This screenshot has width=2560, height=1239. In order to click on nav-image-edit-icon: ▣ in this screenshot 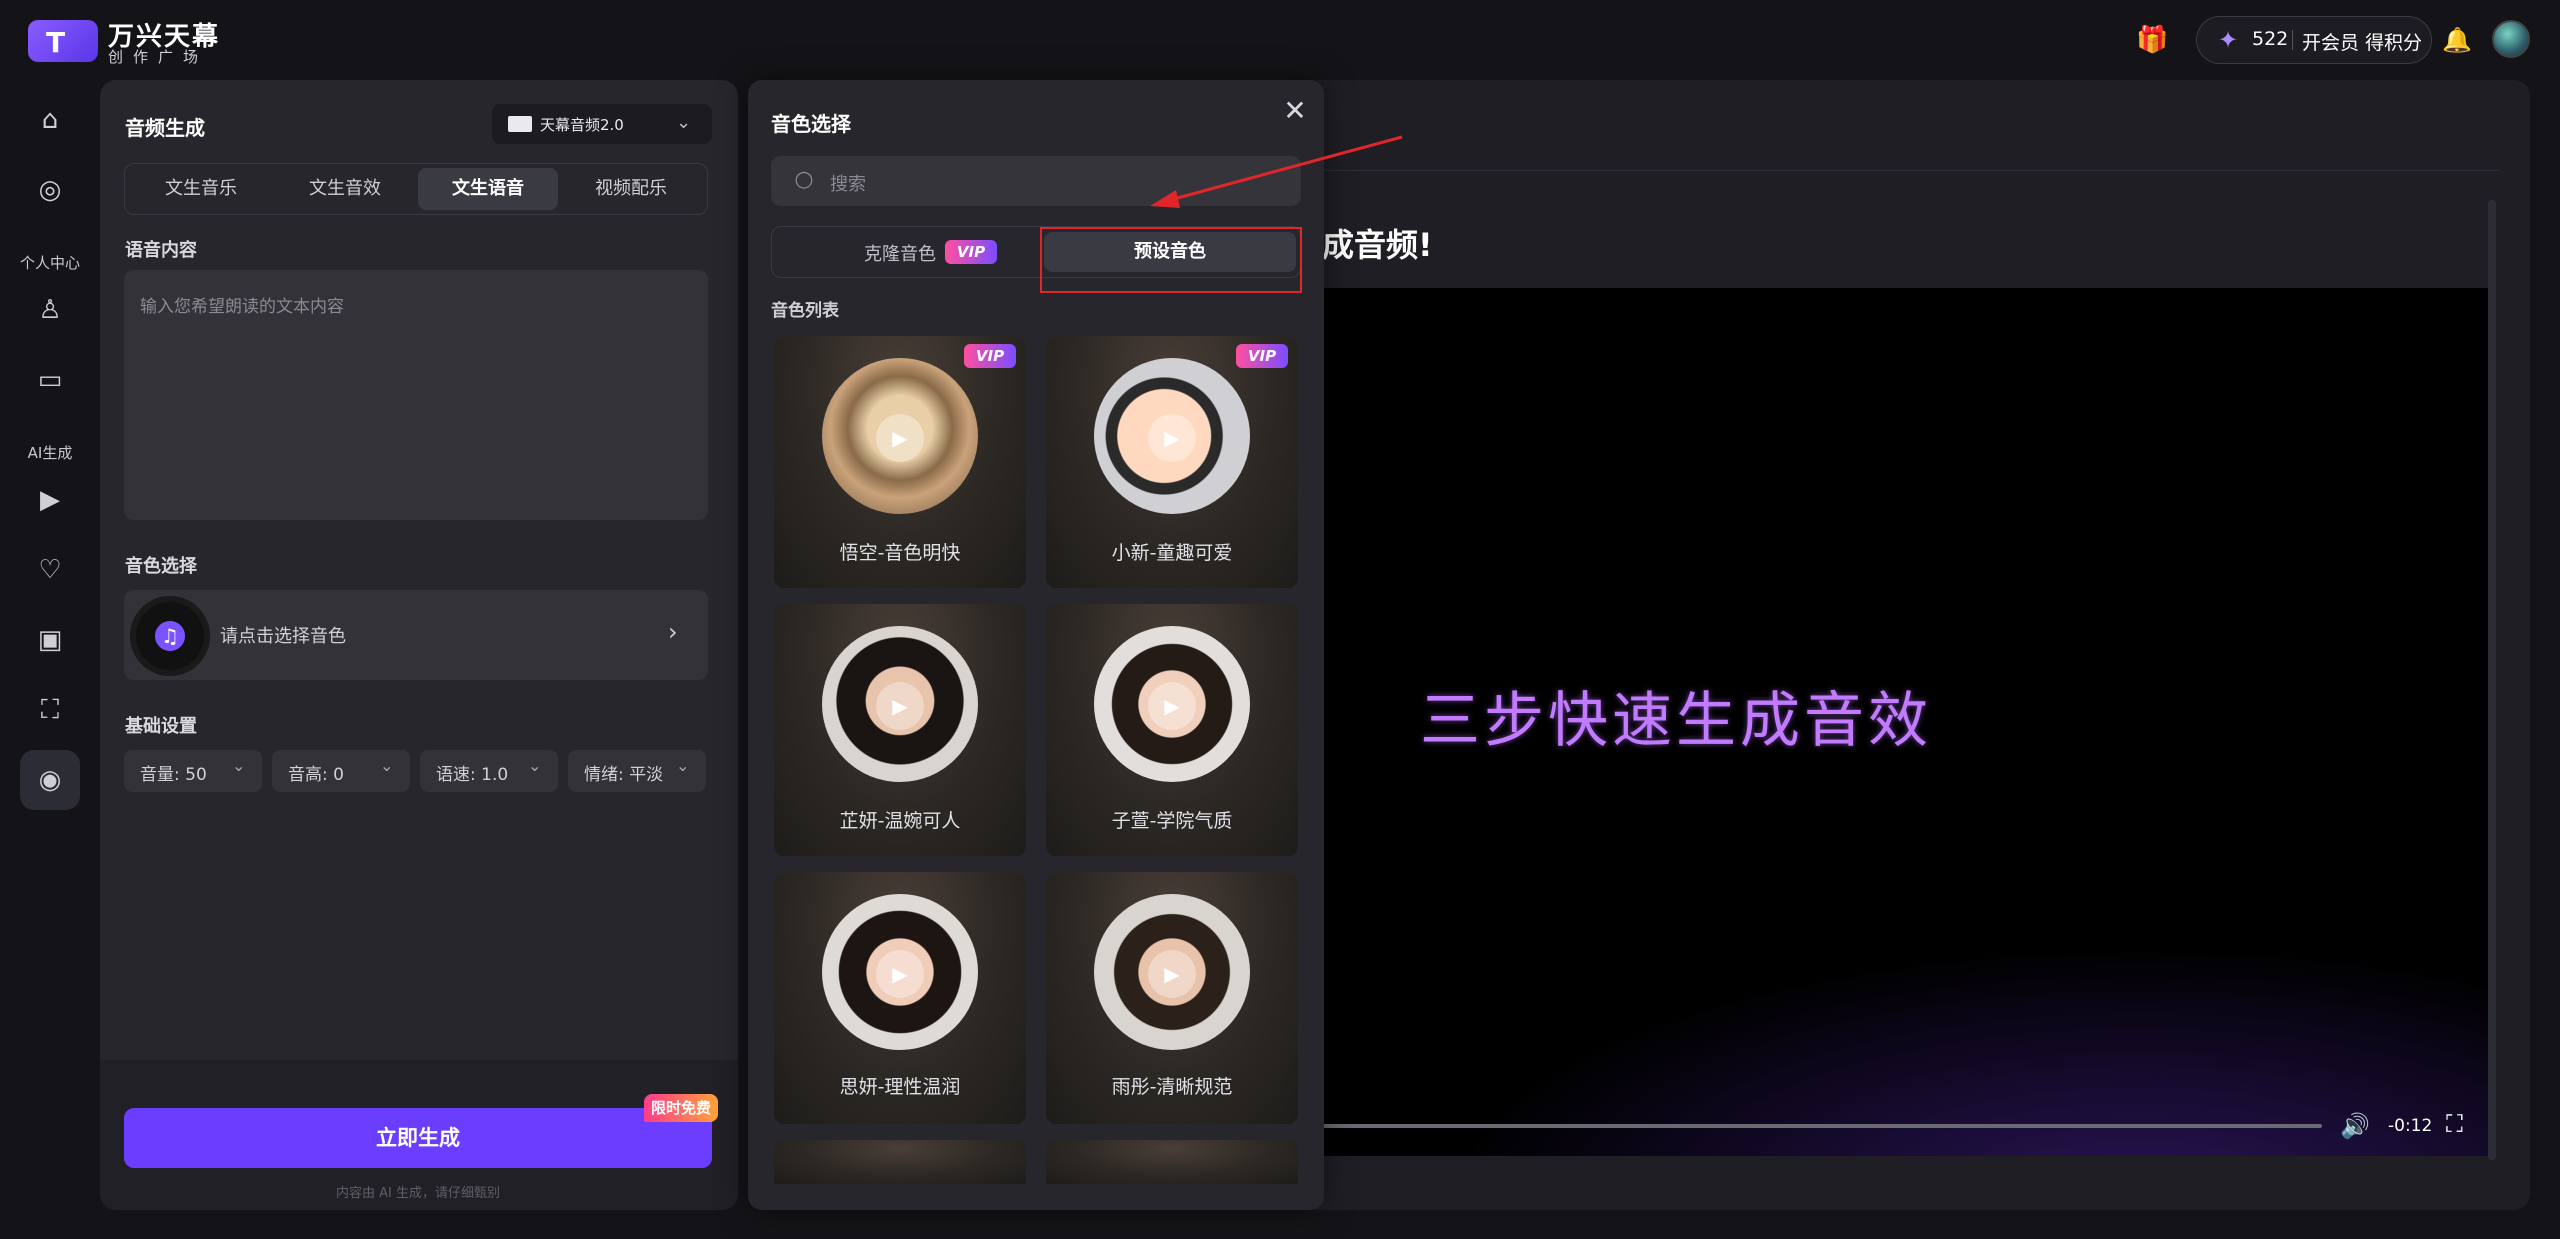, I will do `click(50, 640)`.